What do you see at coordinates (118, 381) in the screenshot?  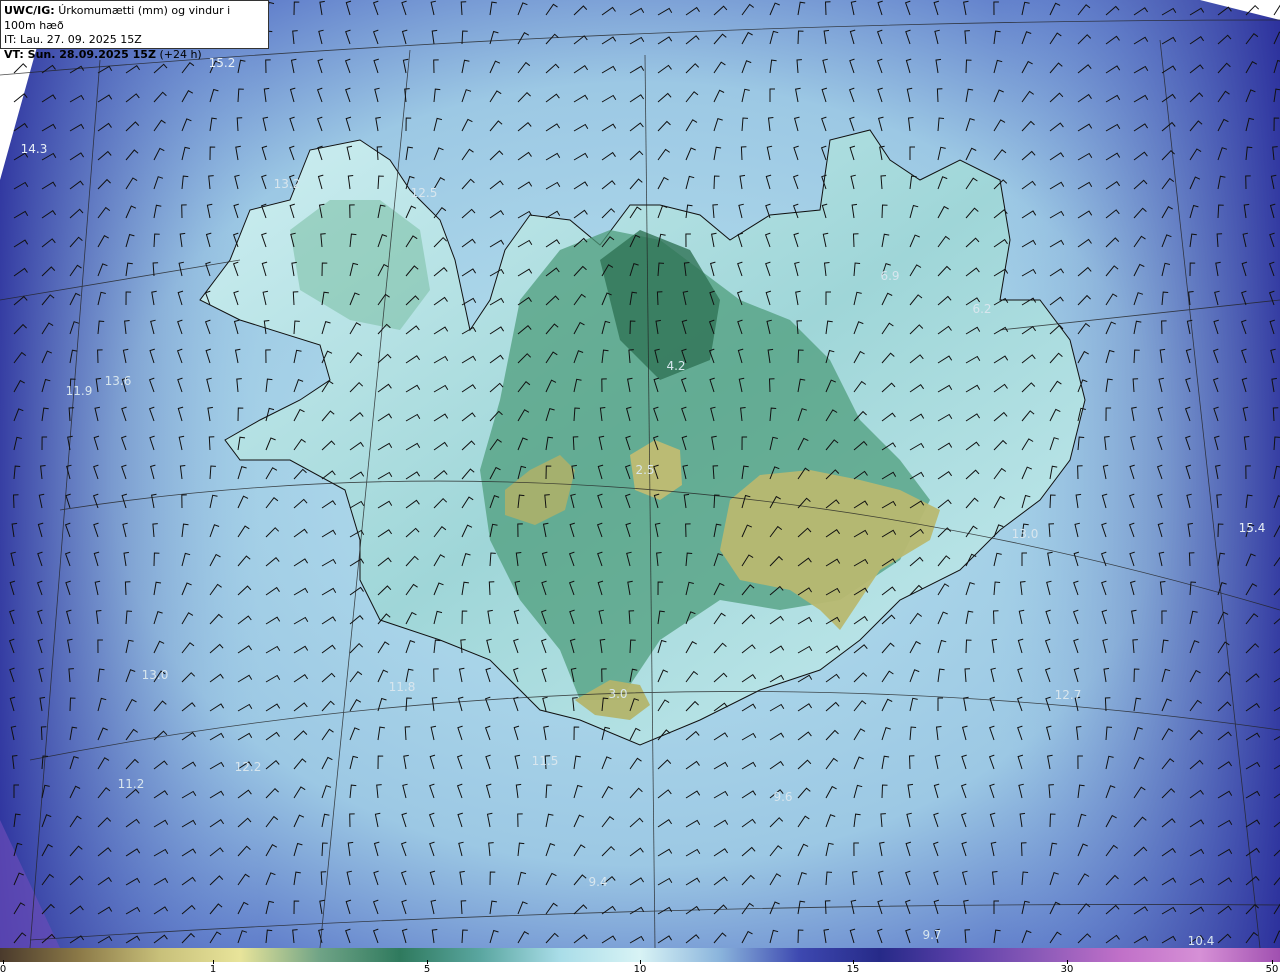 I see `value-label: 13.6` at bounding box center [118, 381].